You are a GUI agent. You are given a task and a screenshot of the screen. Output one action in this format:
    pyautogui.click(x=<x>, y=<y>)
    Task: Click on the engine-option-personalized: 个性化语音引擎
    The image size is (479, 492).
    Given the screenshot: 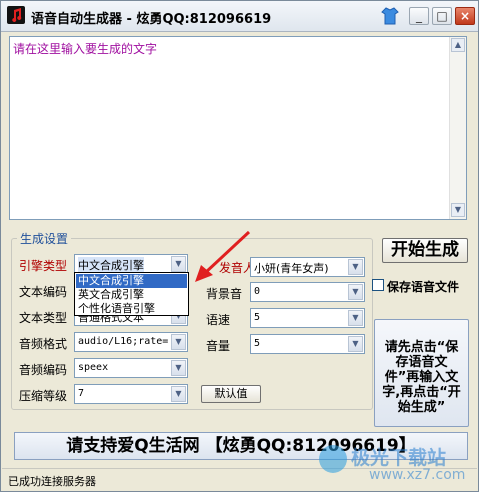 What is the action you would take?
    pyautogui.click(x=131, y=309)
    